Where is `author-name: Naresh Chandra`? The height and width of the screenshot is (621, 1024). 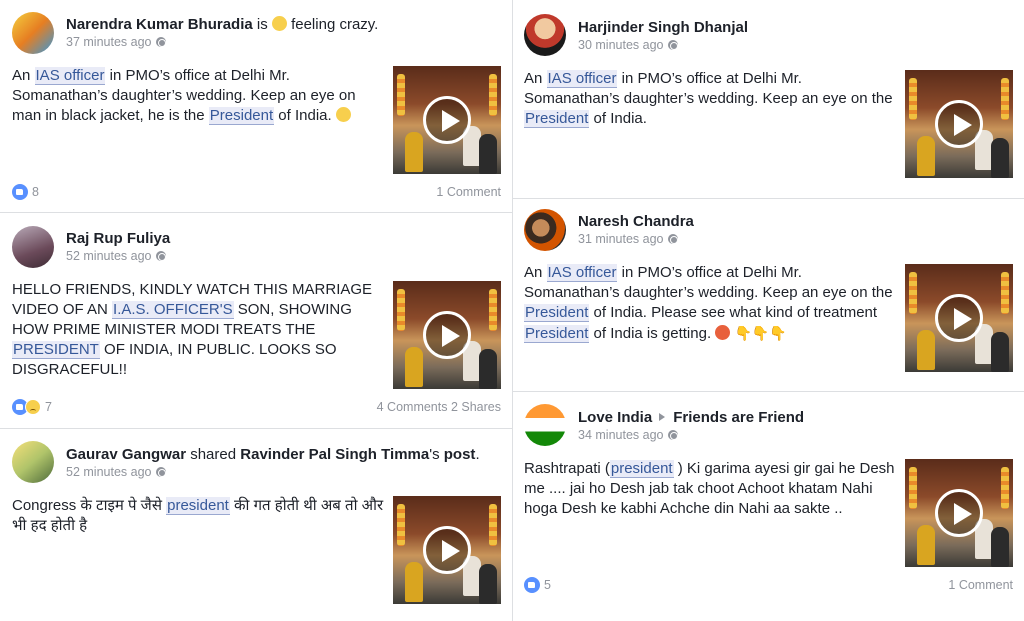 author-name: Naresh Chandra is located at coordinates (636, 221).